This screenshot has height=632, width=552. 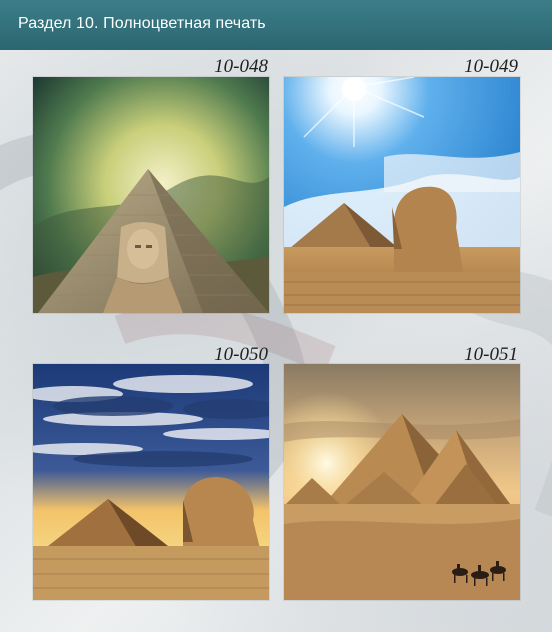 What do you see at coordinates (241, 354) in the screenshot?
I see `item-code: 10-050` at bounding box center [241, 354].